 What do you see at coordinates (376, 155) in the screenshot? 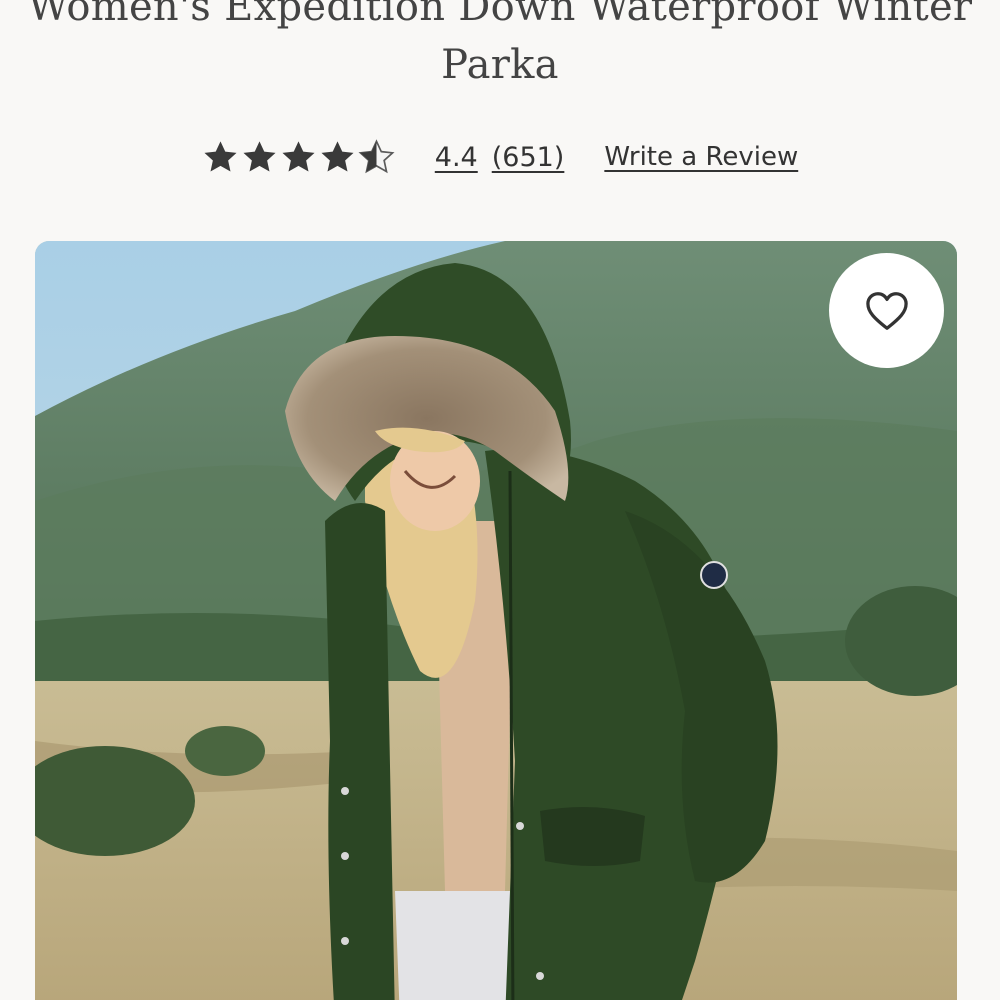
I see `star-half-icon` at bounding box center [376, 155].